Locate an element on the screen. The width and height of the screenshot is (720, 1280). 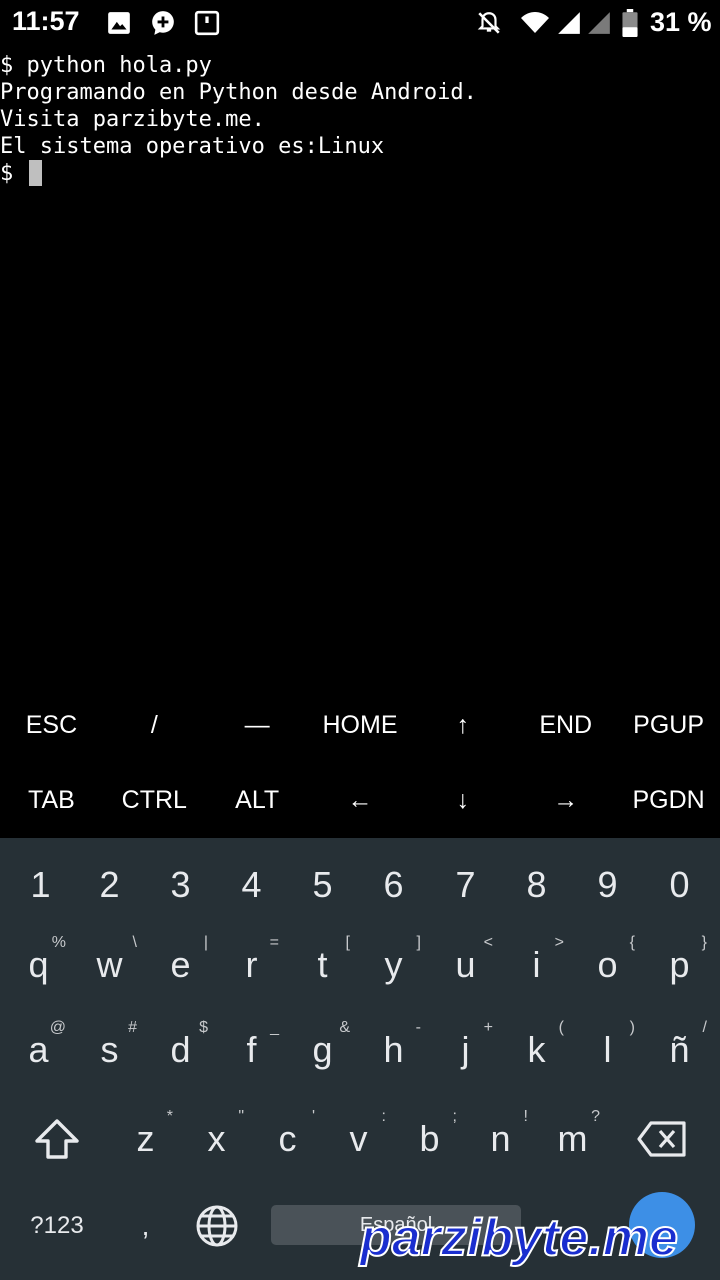
comma-key: , is located at coordinates (145, 1226).